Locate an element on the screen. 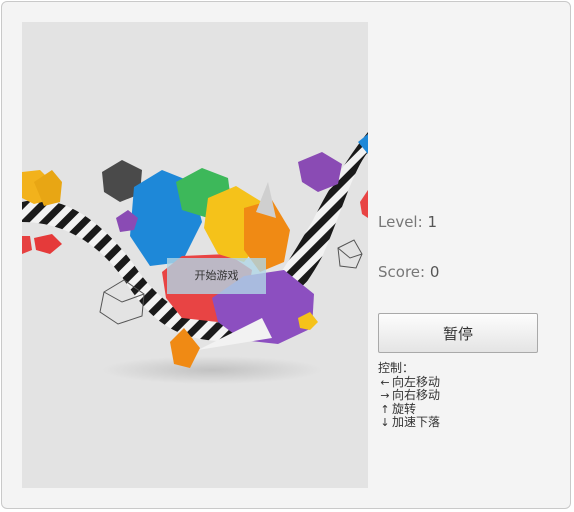 The width and height of the screenshot is (574, 512). level-display: Level: 1 is located at coordinates (407, 222).